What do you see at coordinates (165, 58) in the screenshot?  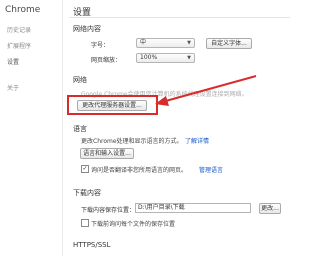 I see `page-zoom-select: 100% ▼` at bounding box center [165, 58].